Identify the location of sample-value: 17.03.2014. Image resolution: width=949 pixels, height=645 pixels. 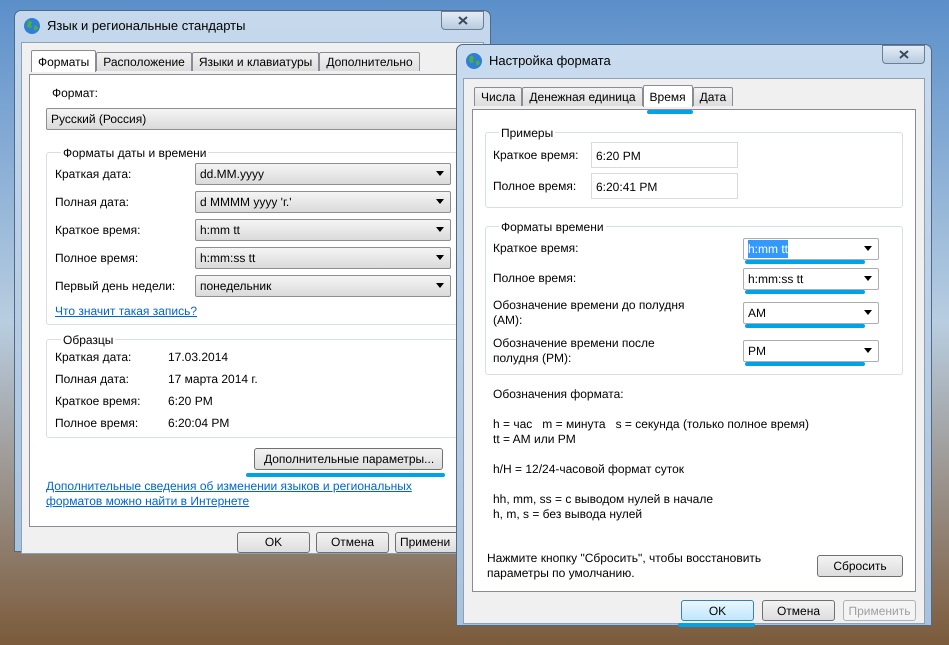
(198, 357).